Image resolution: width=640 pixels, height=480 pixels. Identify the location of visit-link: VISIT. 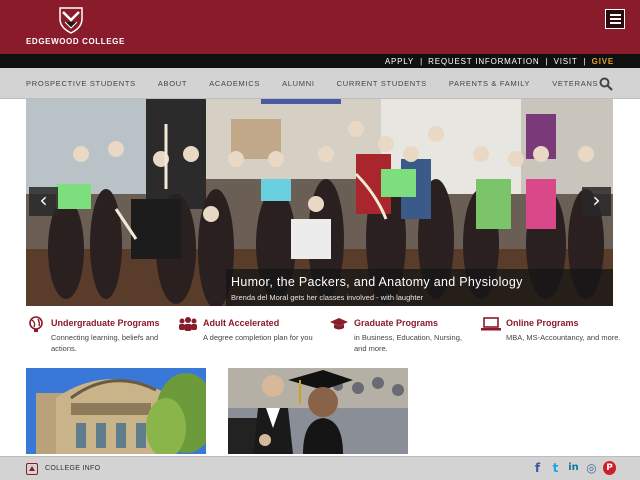
(566, 61).